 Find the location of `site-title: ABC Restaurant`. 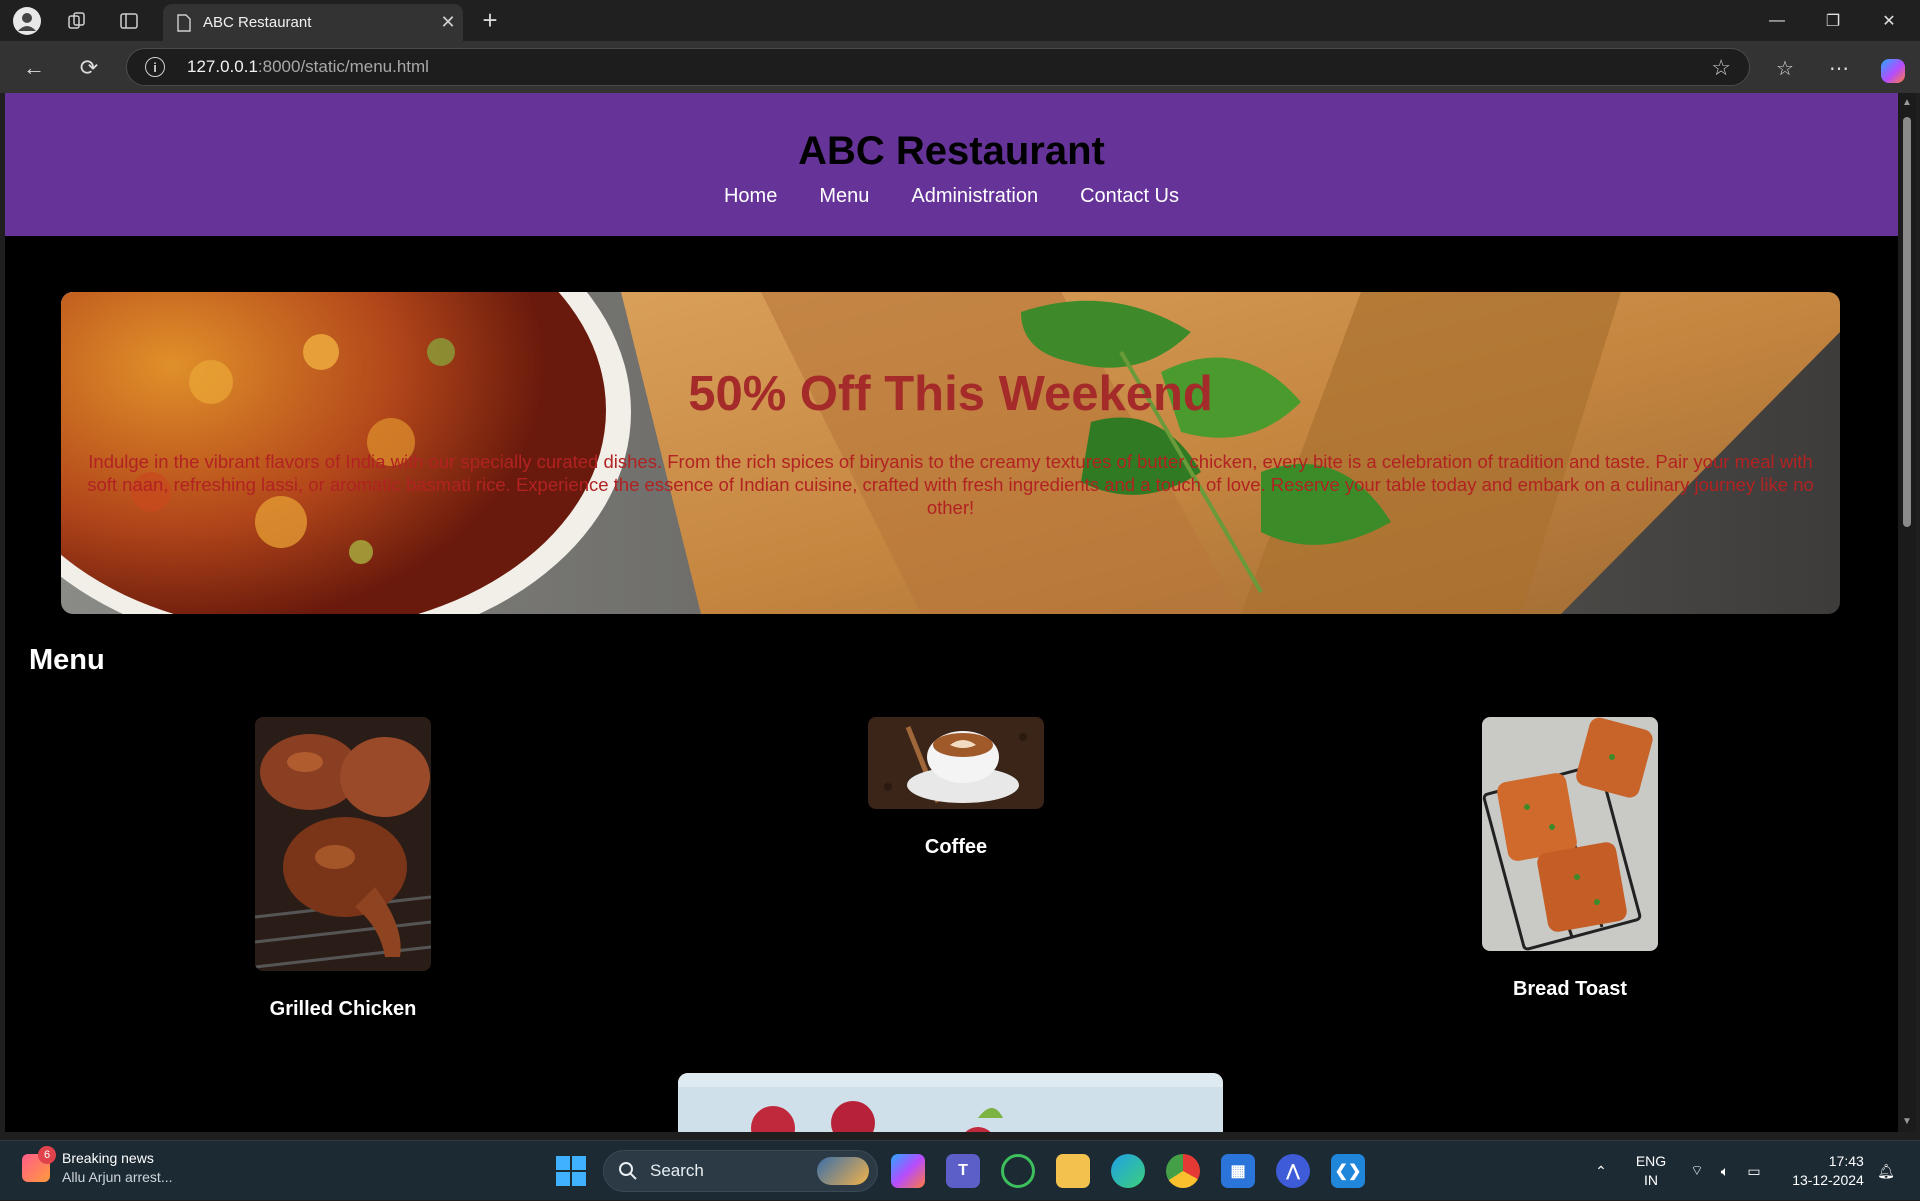

site-title: ABC Restaurant is located at coordinates (951, 151).